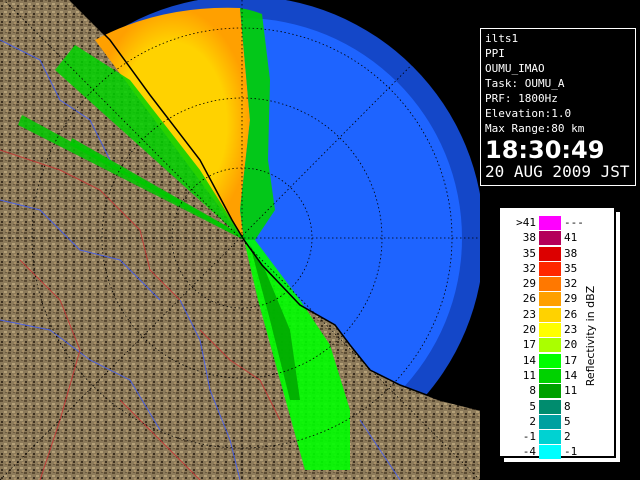 The height and width of the screenshot is (480, 640). What do you see at coordinates (529, 375) in the screenshot?
I see `legend-lower-bound: 11` at bounding box center [529, 375].